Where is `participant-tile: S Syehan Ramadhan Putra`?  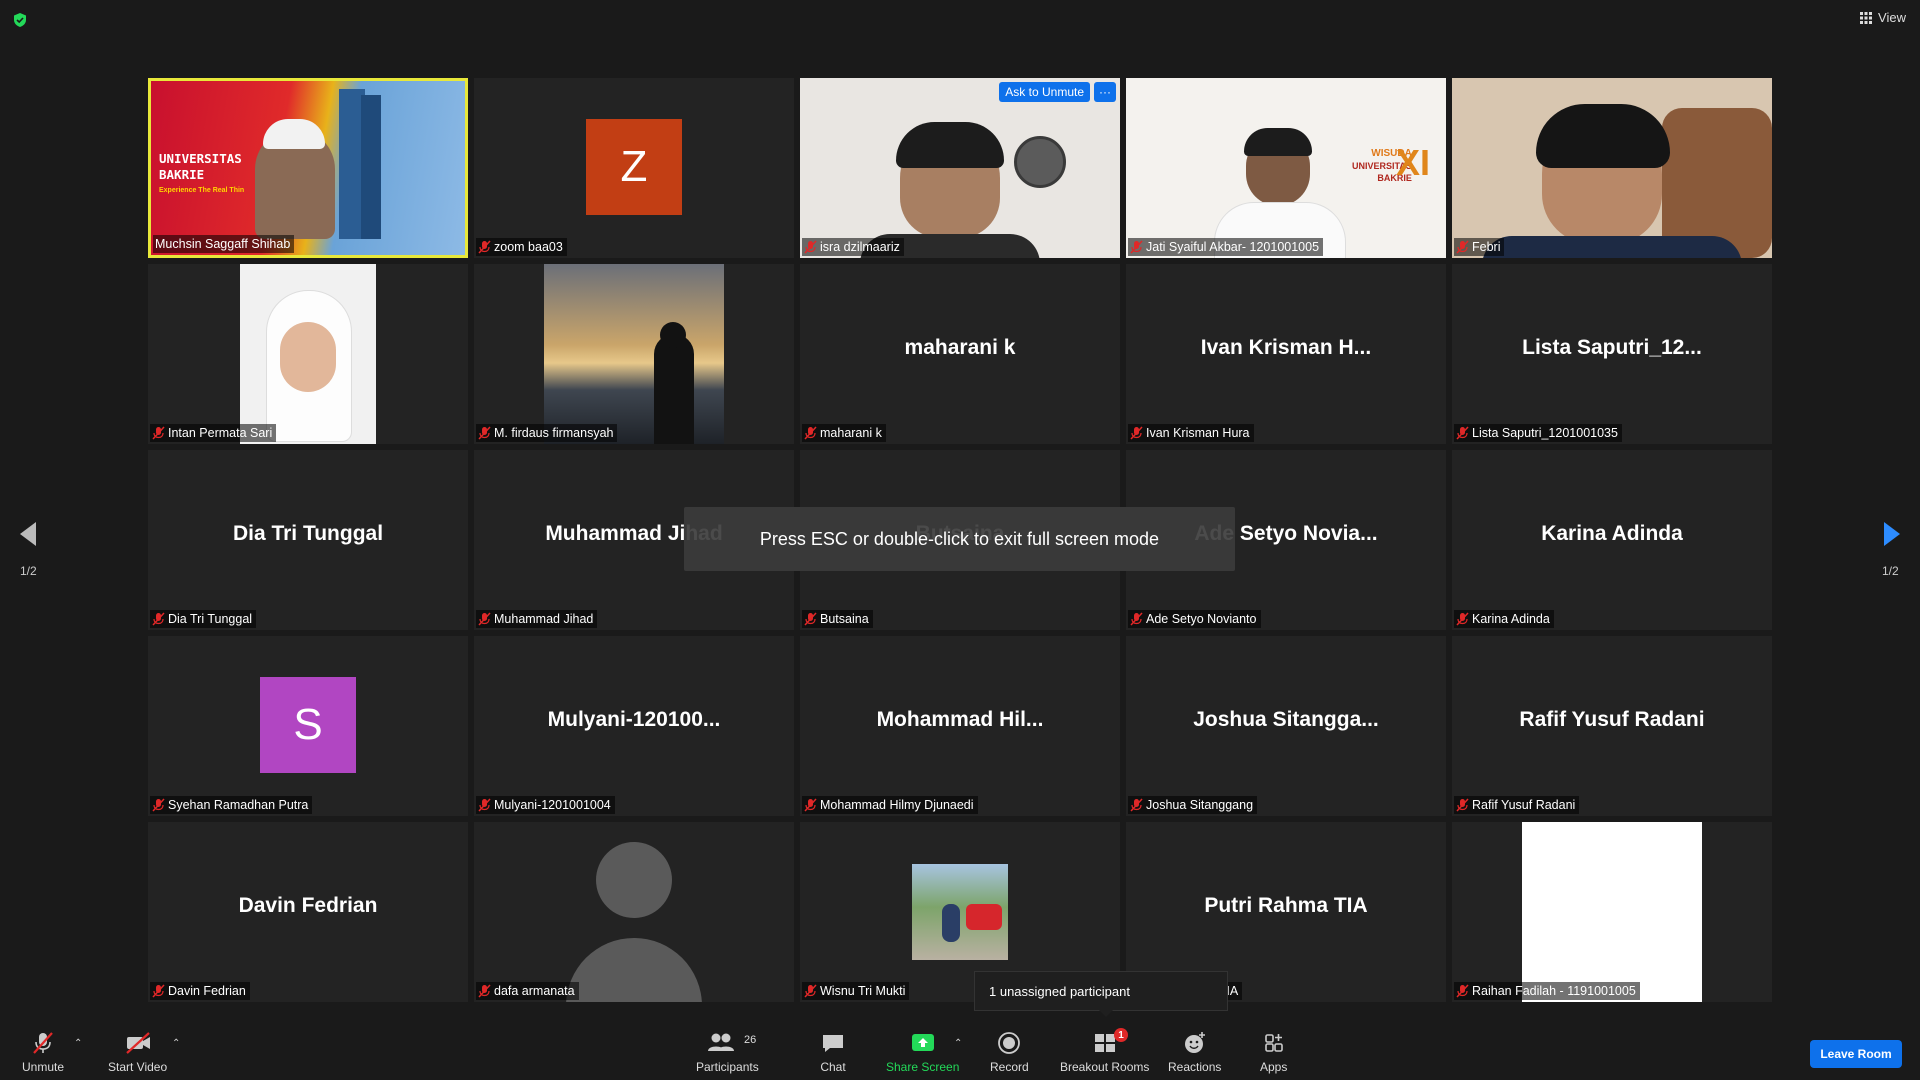
participant-tile: S Syehan Ramadhan Putra is located at coordinates (308, 726).